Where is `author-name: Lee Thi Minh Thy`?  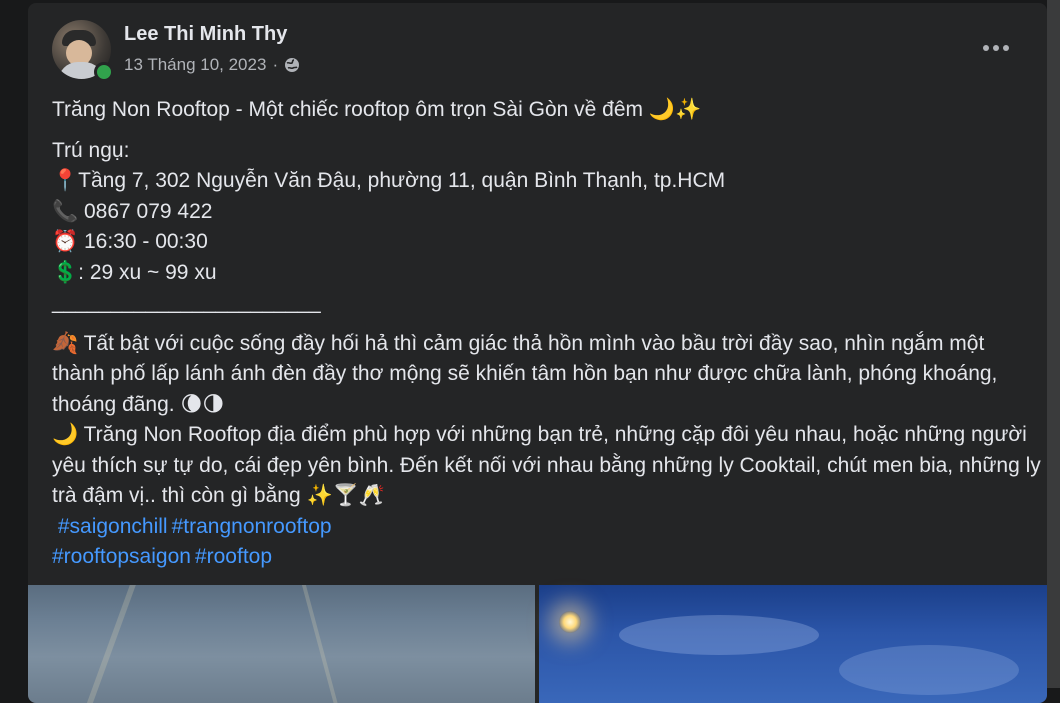 author-name: Lee Thi Minh Thy is located at coordinates (205, 34).